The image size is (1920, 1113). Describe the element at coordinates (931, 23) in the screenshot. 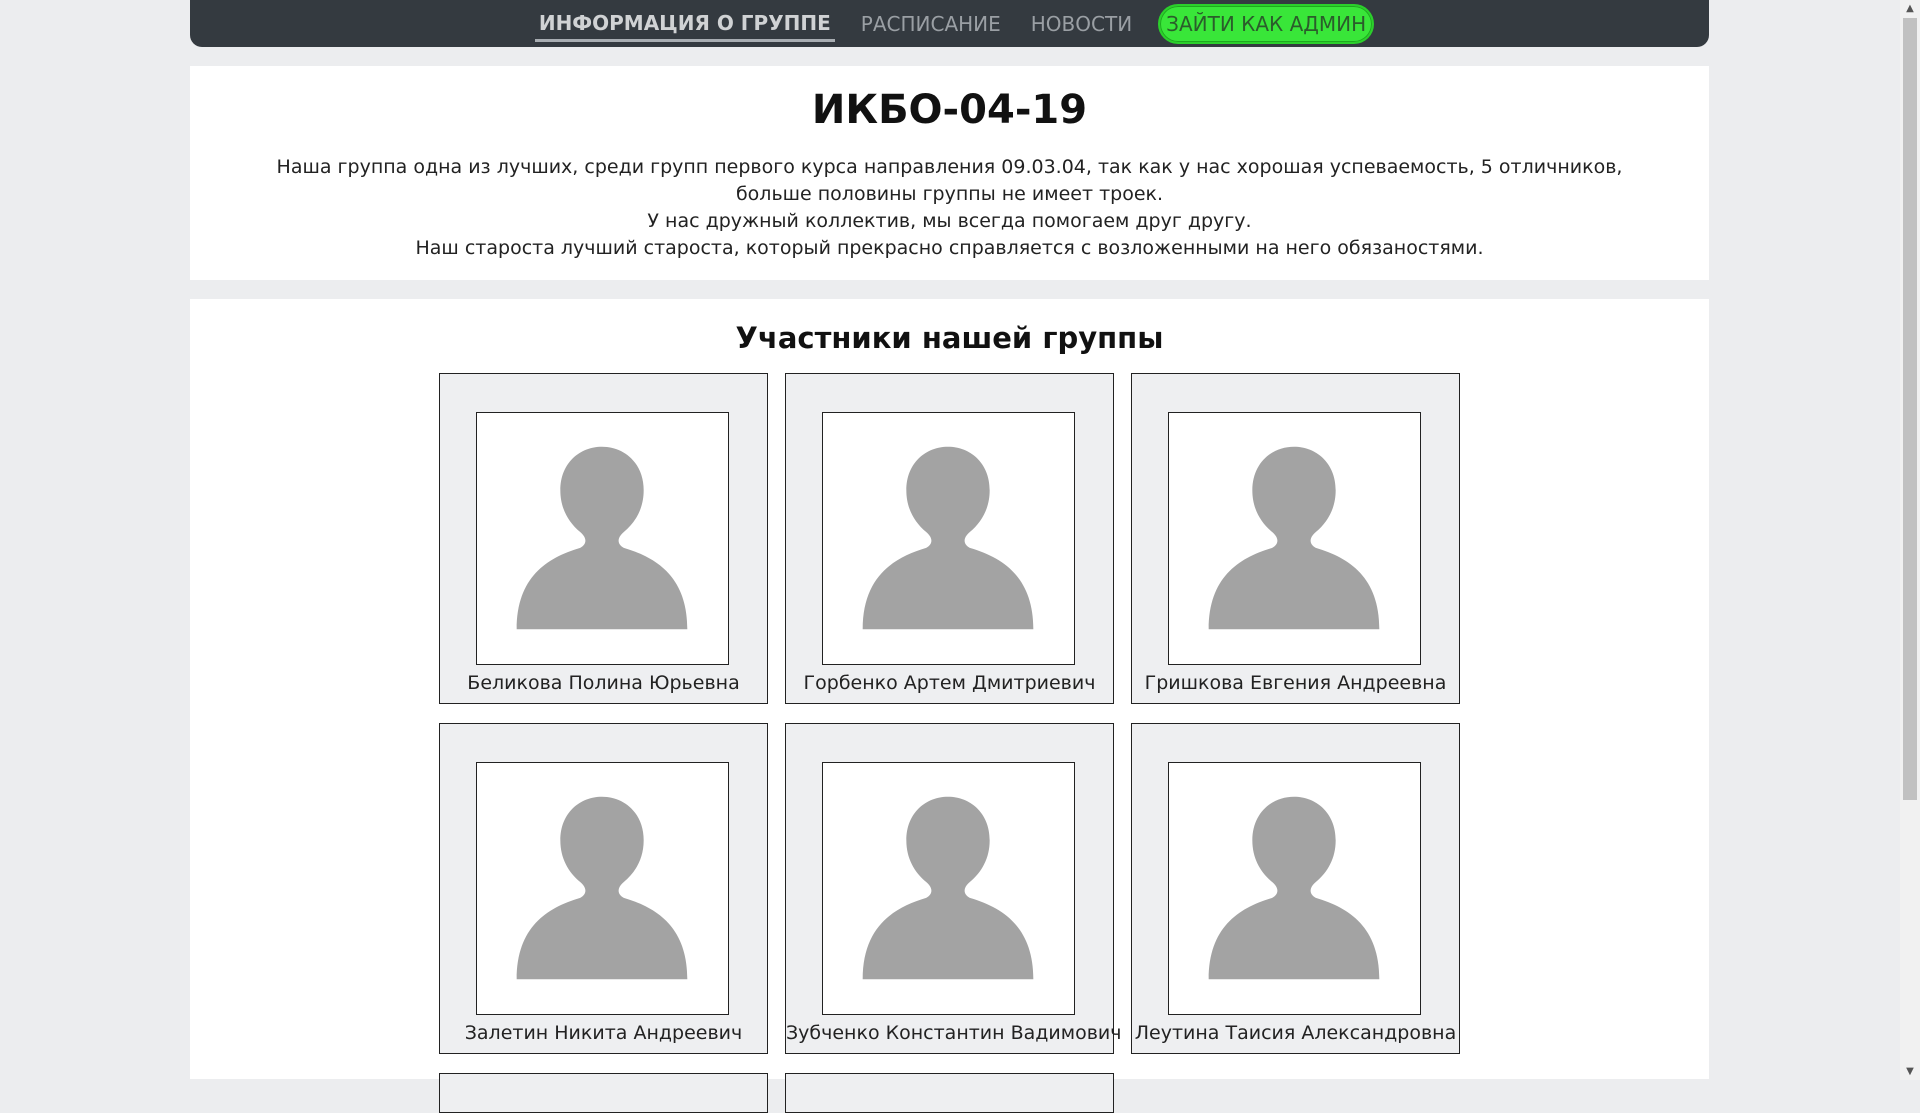

I see `nav-link-schedule: Расписание` at that location.